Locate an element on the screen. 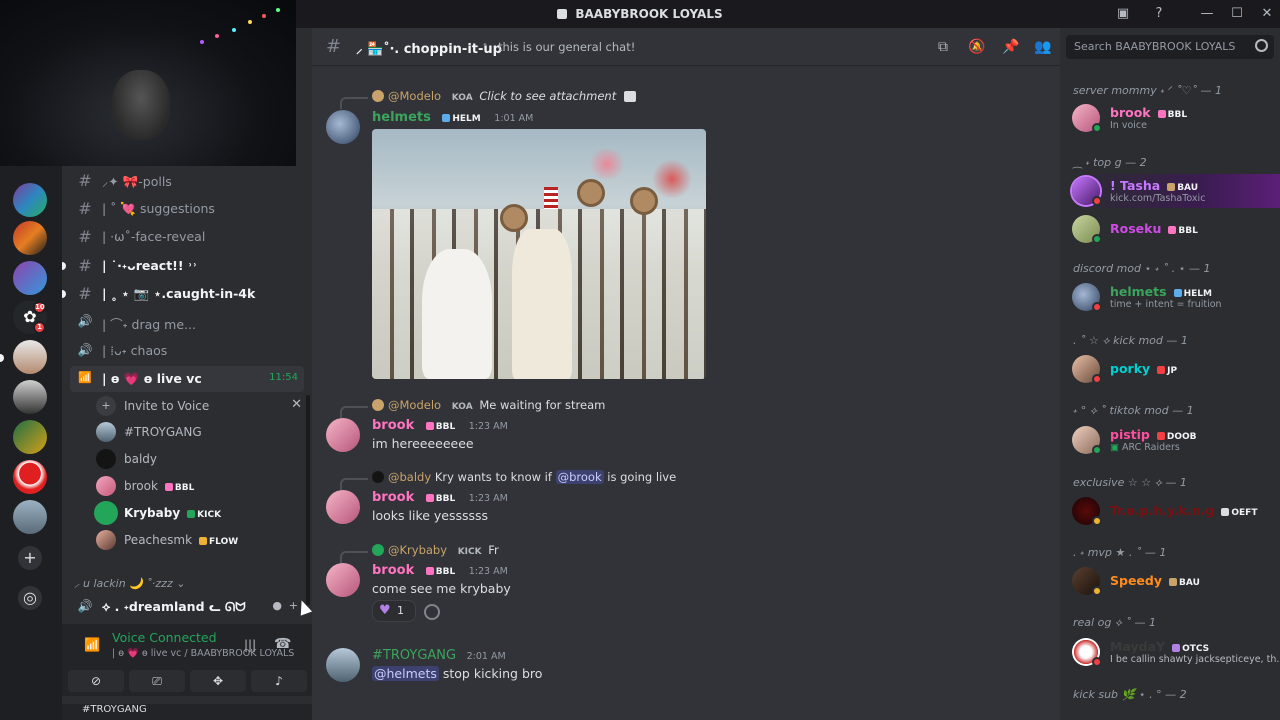  add-reaction-icon is located at coordinates (432, 612).